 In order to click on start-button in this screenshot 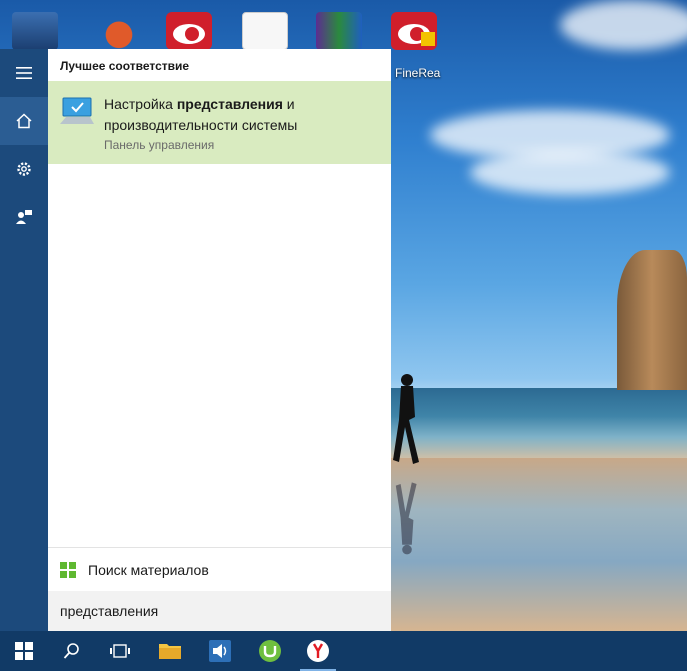, I will do `click(24, 651)`.